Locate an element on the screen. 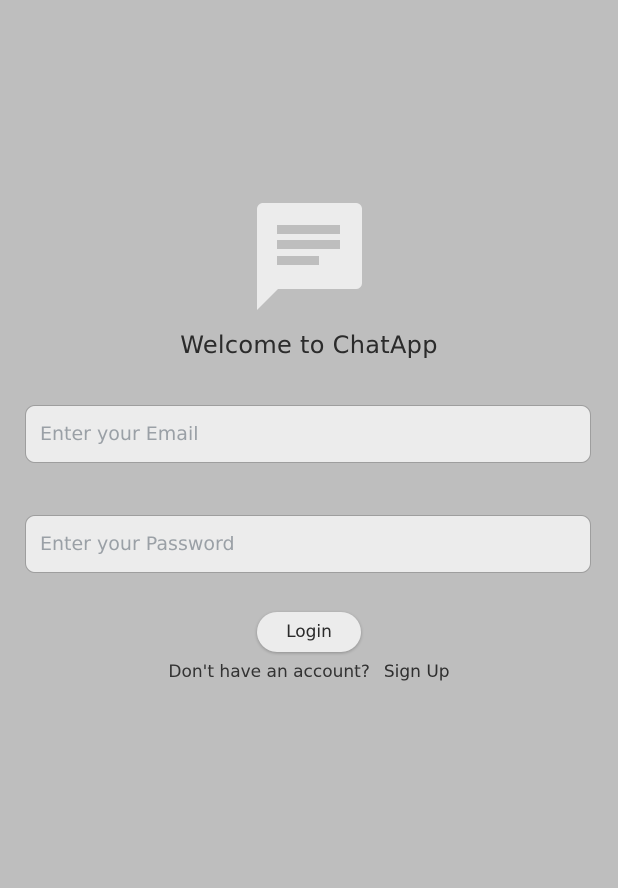 The image size is (618, 888). password-input is located at coordinates (315, 544).